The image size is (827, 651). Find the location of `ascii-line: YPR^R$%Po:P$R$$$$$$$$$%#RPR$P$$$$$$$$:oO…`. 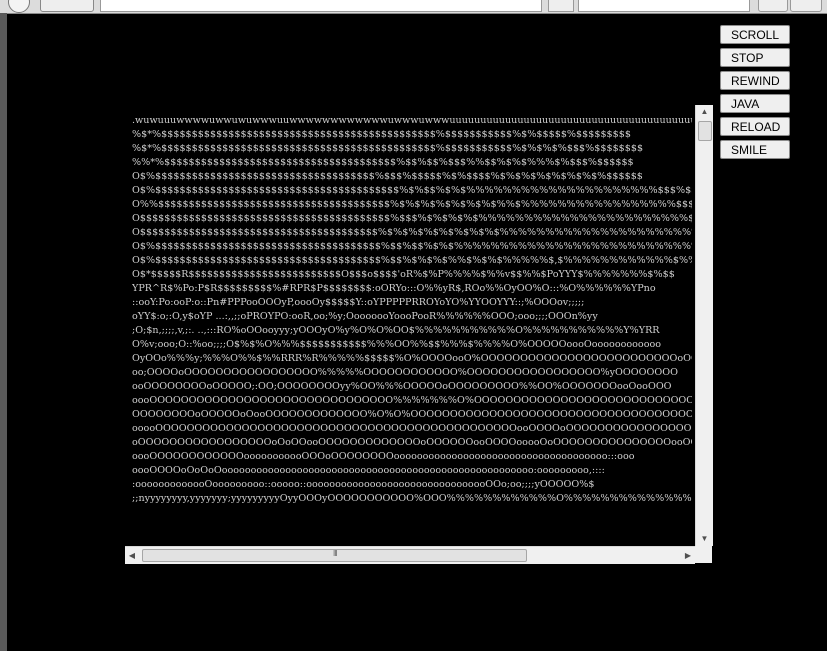

ascii-line: YPR^R$%Po:P$R$$$$$$$$$%#RPR$P$$$$$$$$:oO… is located at coordinates (394, 288).